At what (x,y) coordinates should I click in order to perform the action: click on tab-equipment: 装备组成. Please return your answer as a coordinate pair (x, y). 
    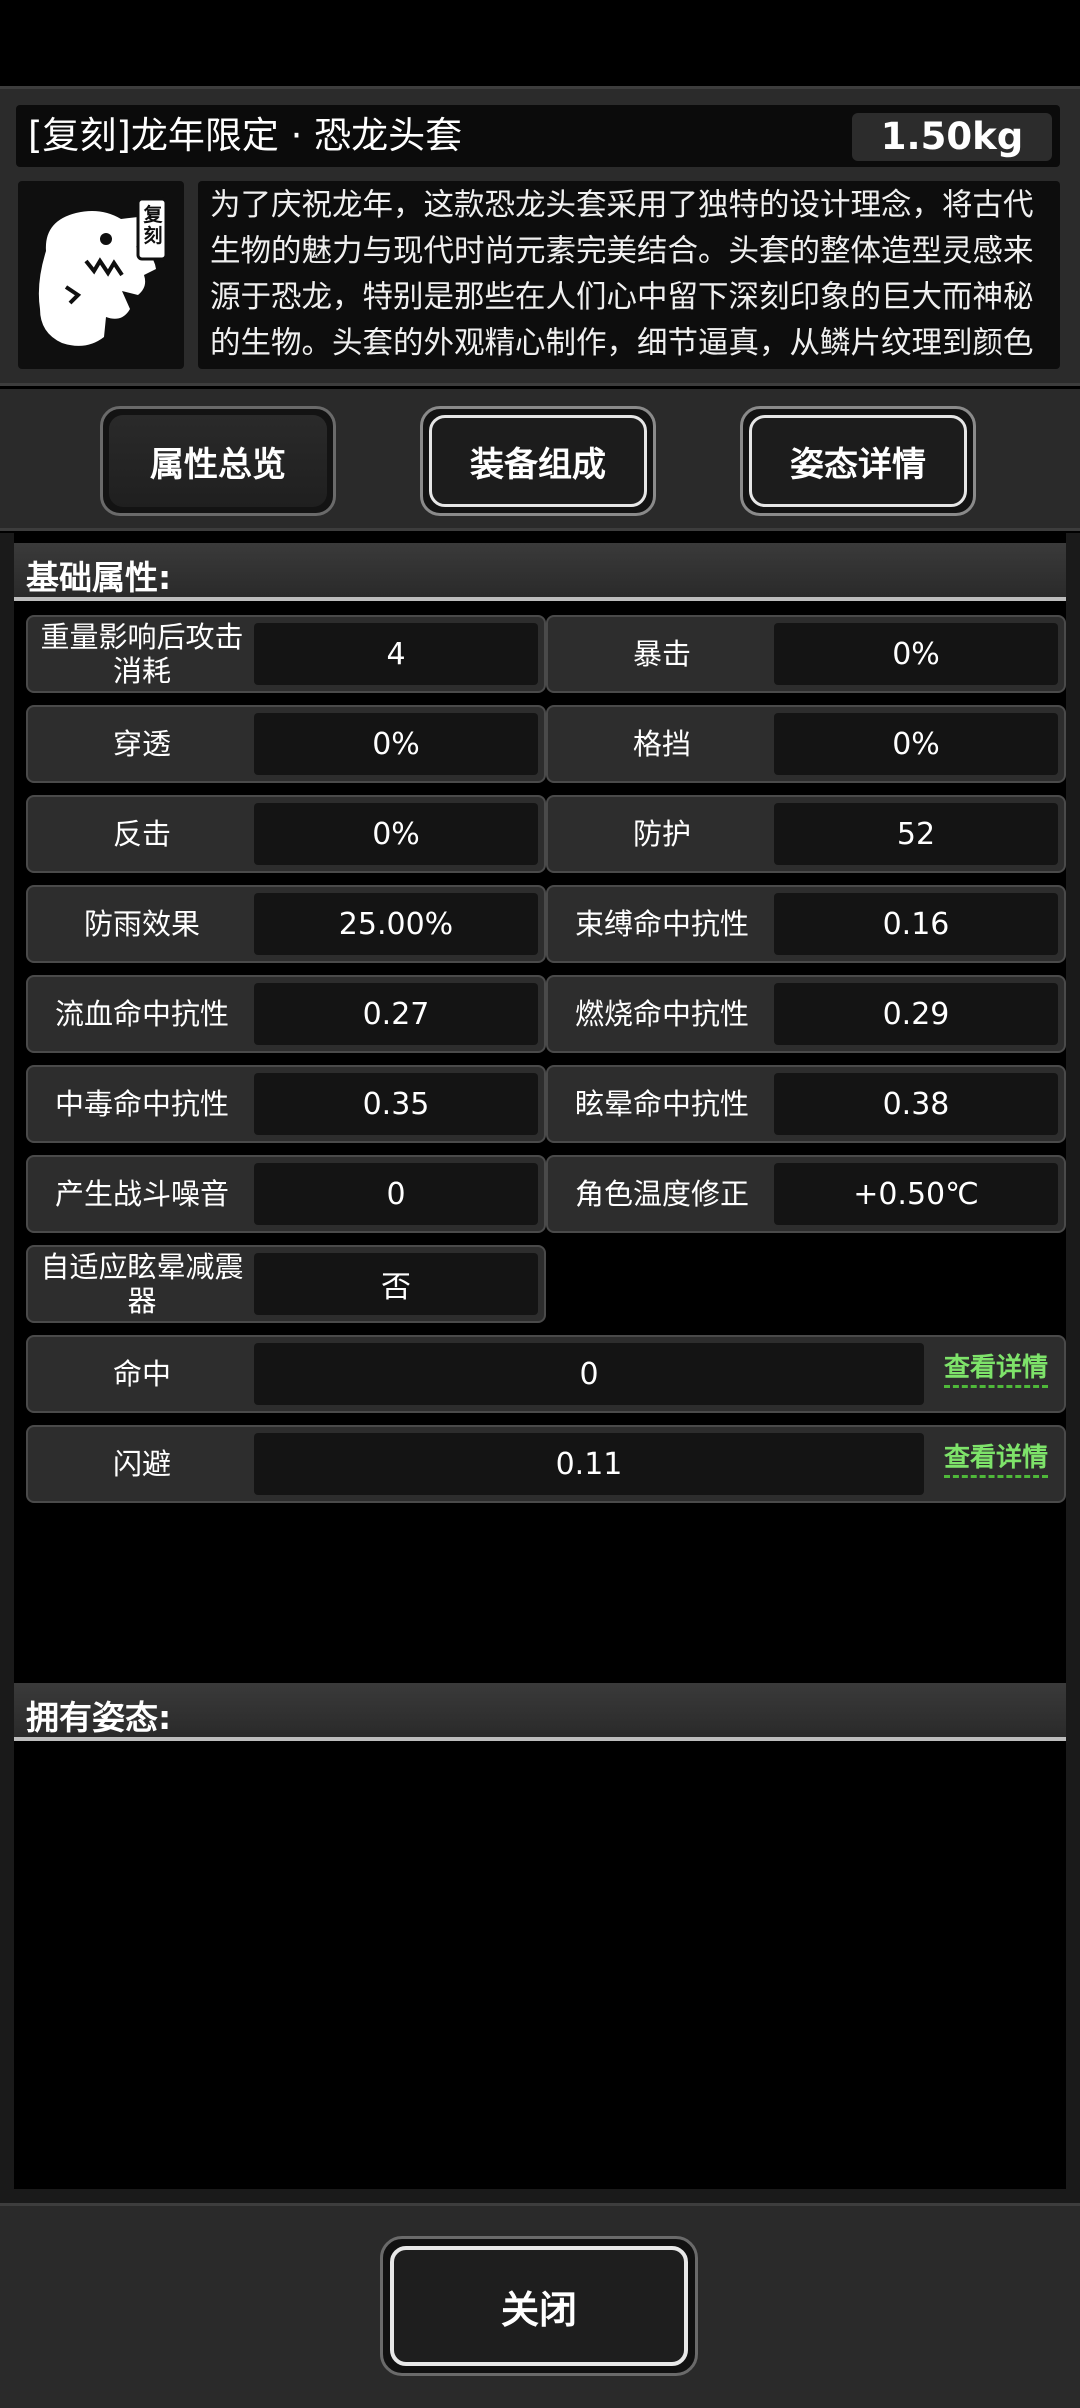
    Looking at the image, I should click on (538, 461).